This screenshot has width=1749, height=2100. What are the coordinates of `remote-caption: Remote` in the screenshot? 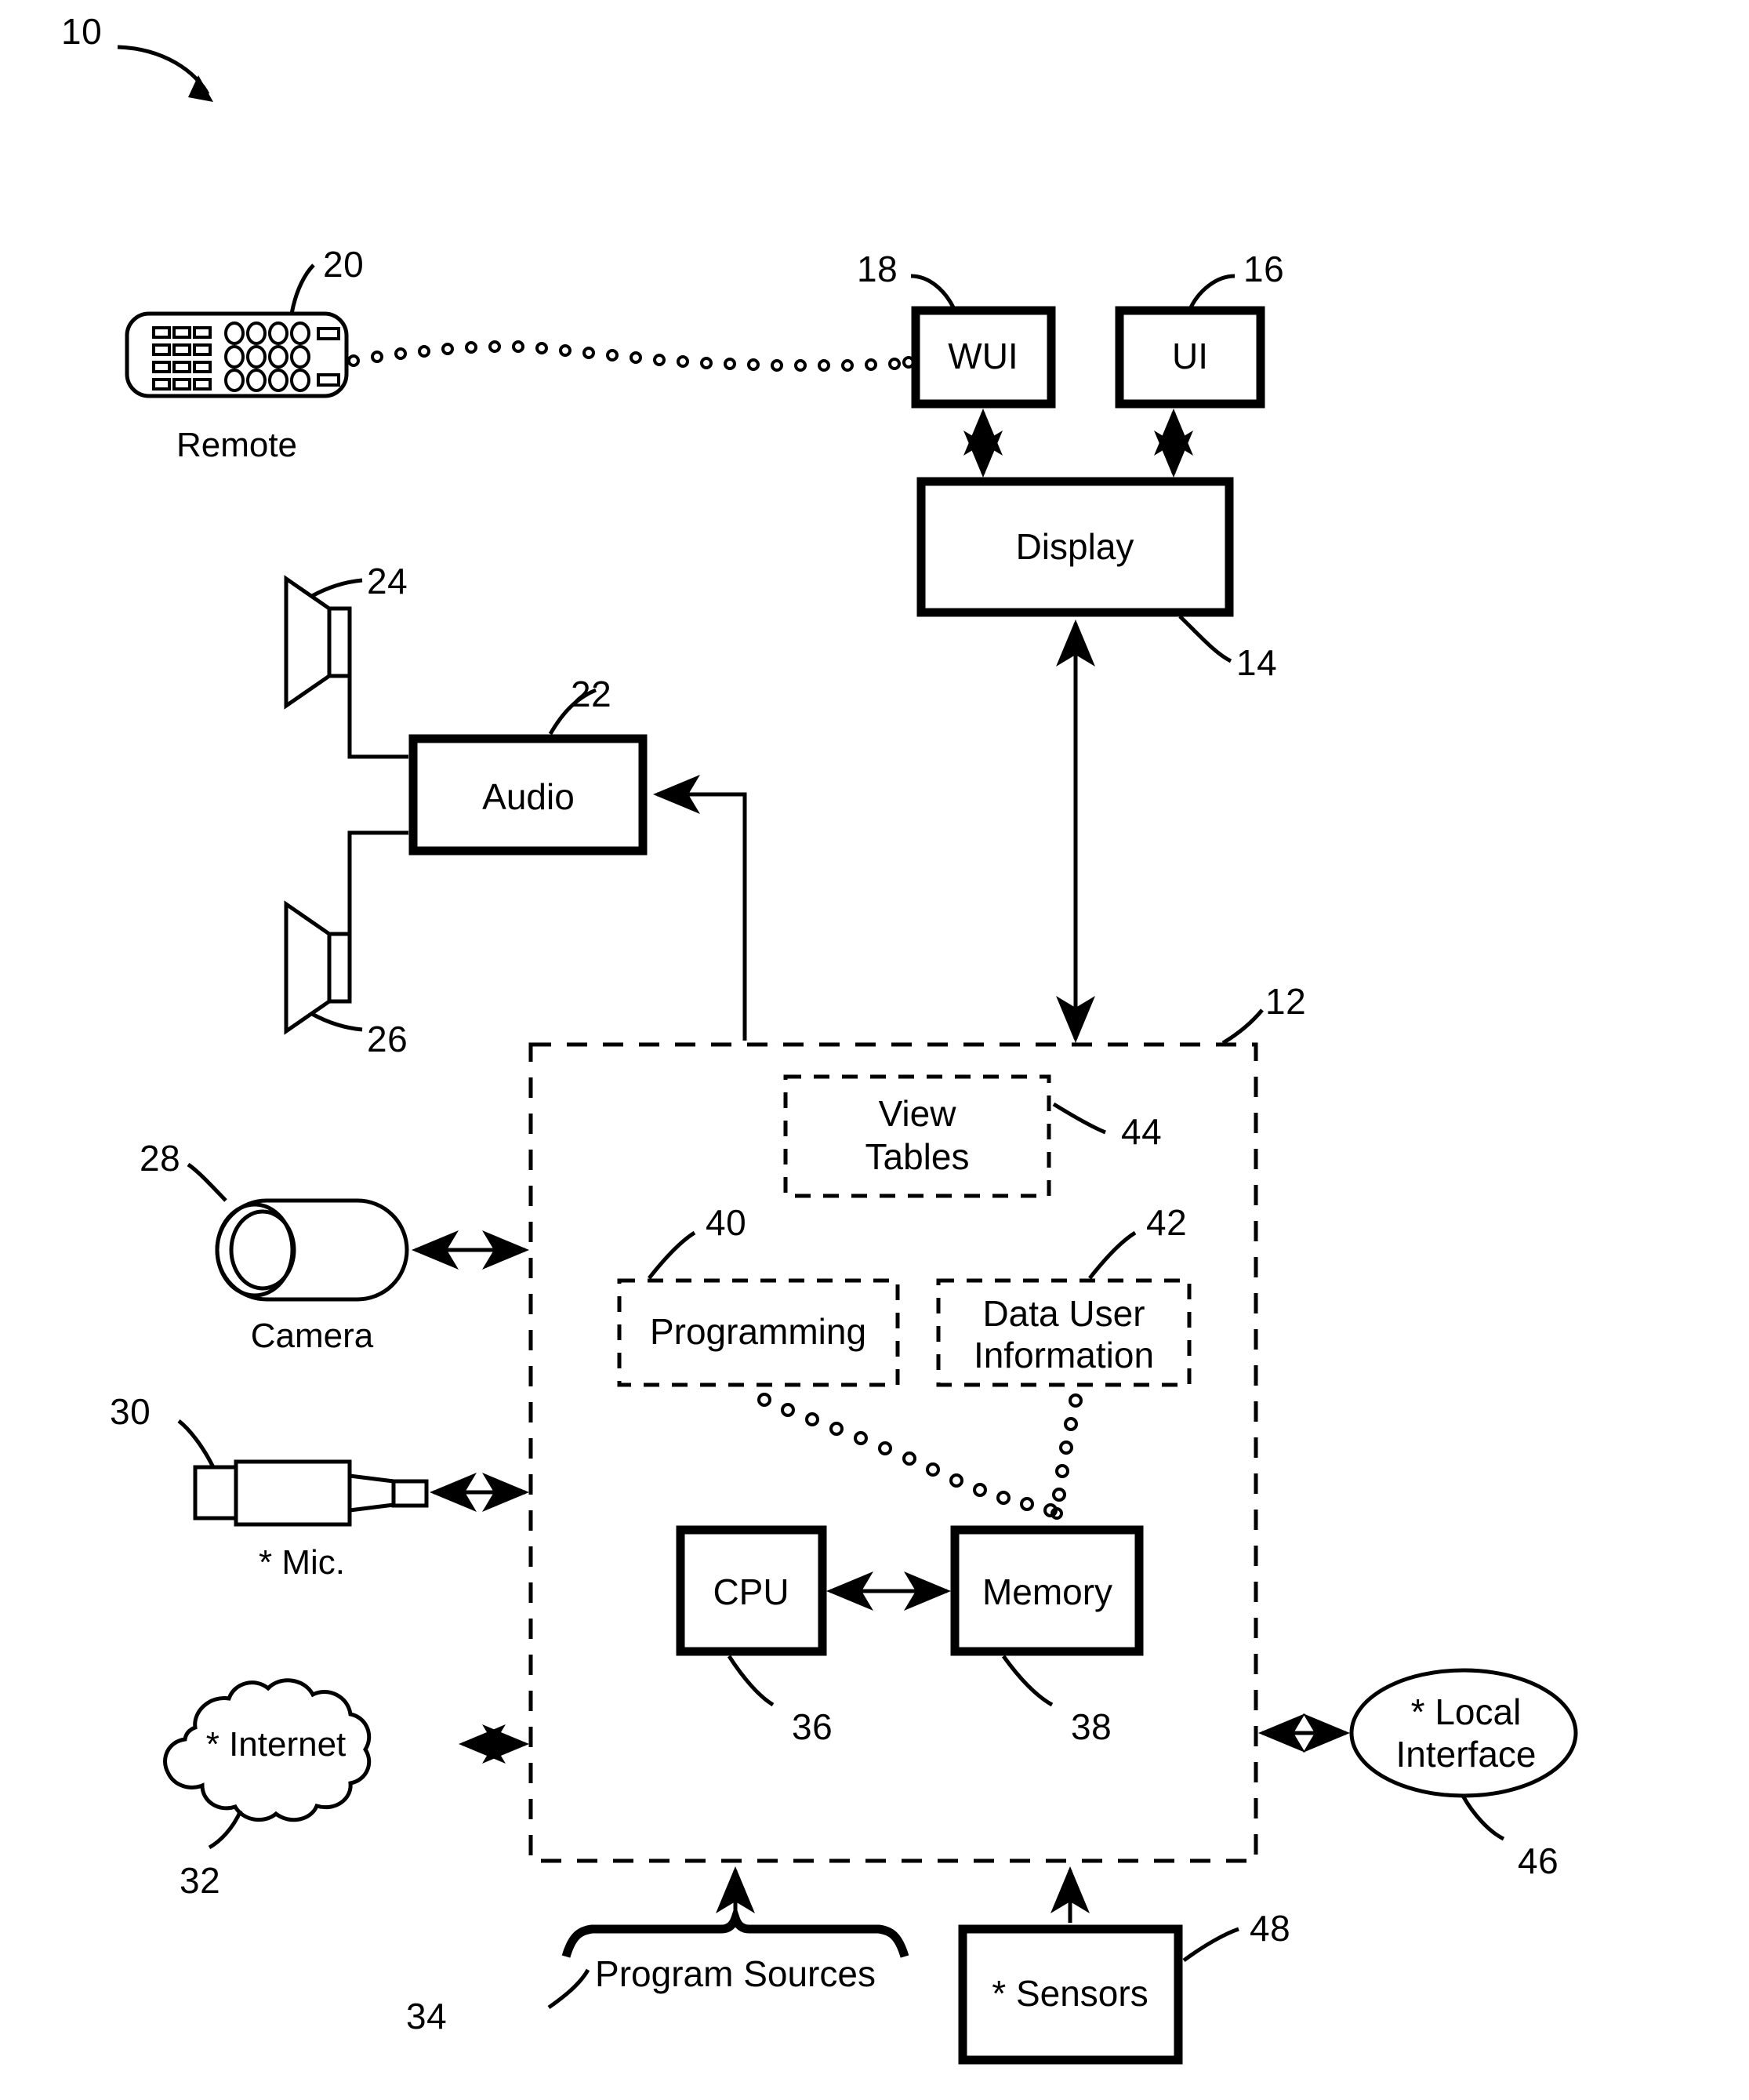 It's located at (237, 445).